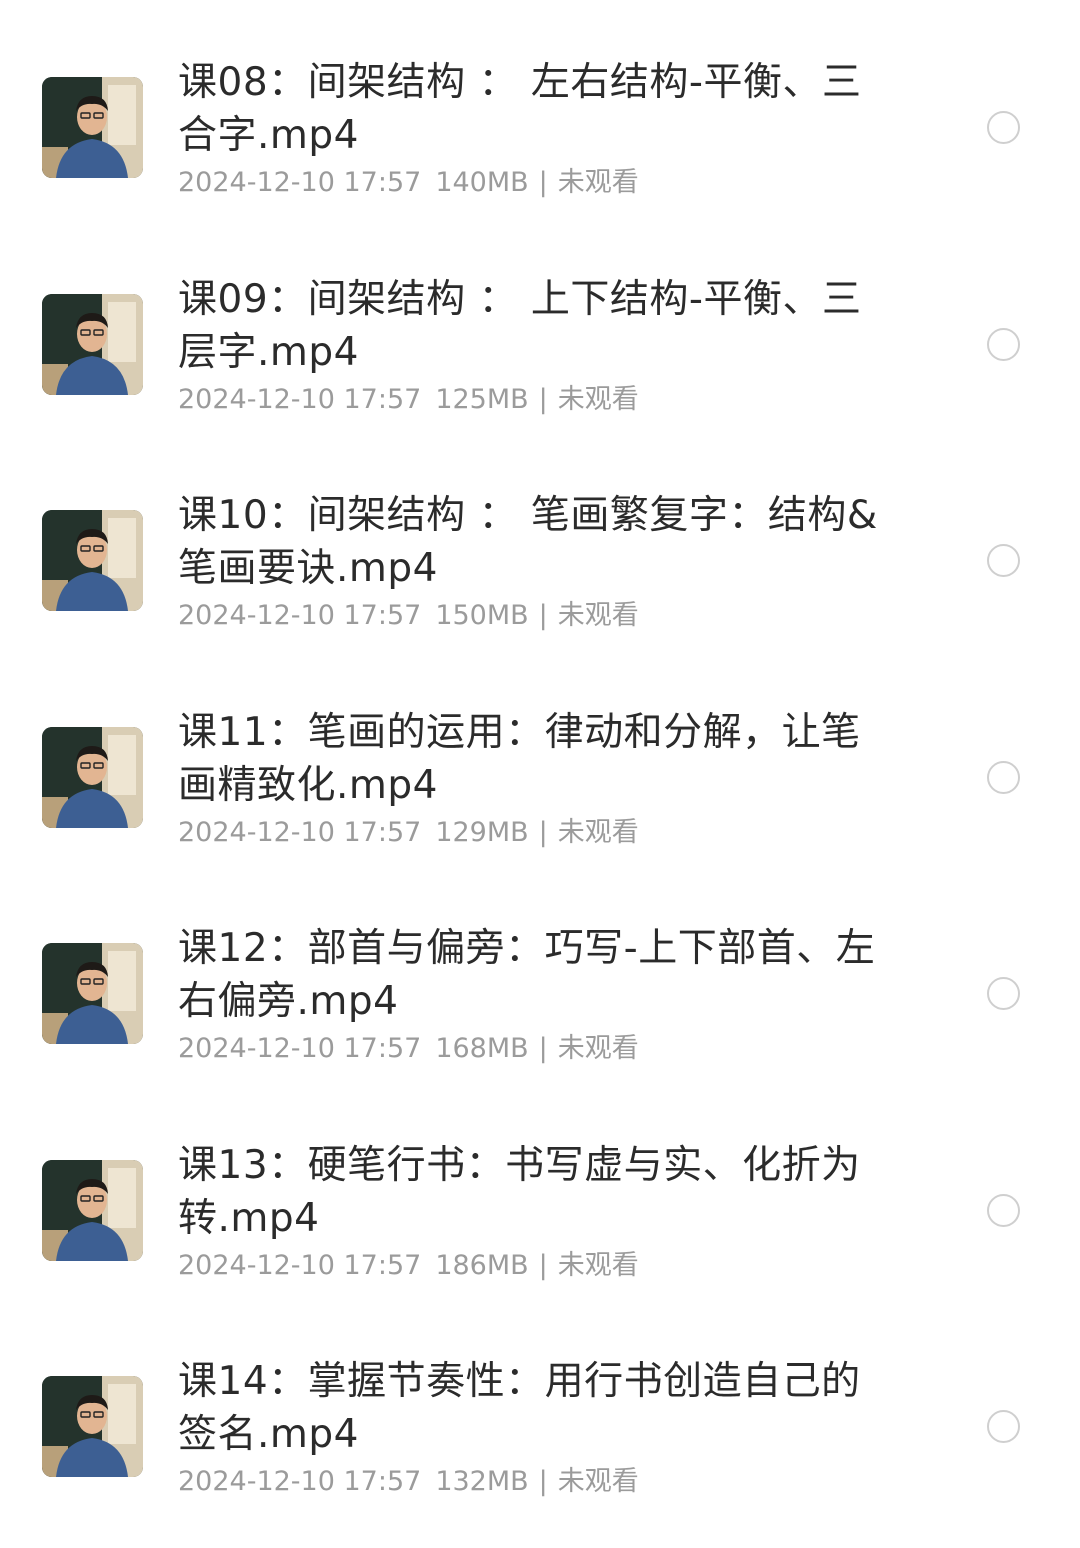  I want to click on file-meta: 2024-12-10 17:57 140MB | 未观看, so click(408, 183).